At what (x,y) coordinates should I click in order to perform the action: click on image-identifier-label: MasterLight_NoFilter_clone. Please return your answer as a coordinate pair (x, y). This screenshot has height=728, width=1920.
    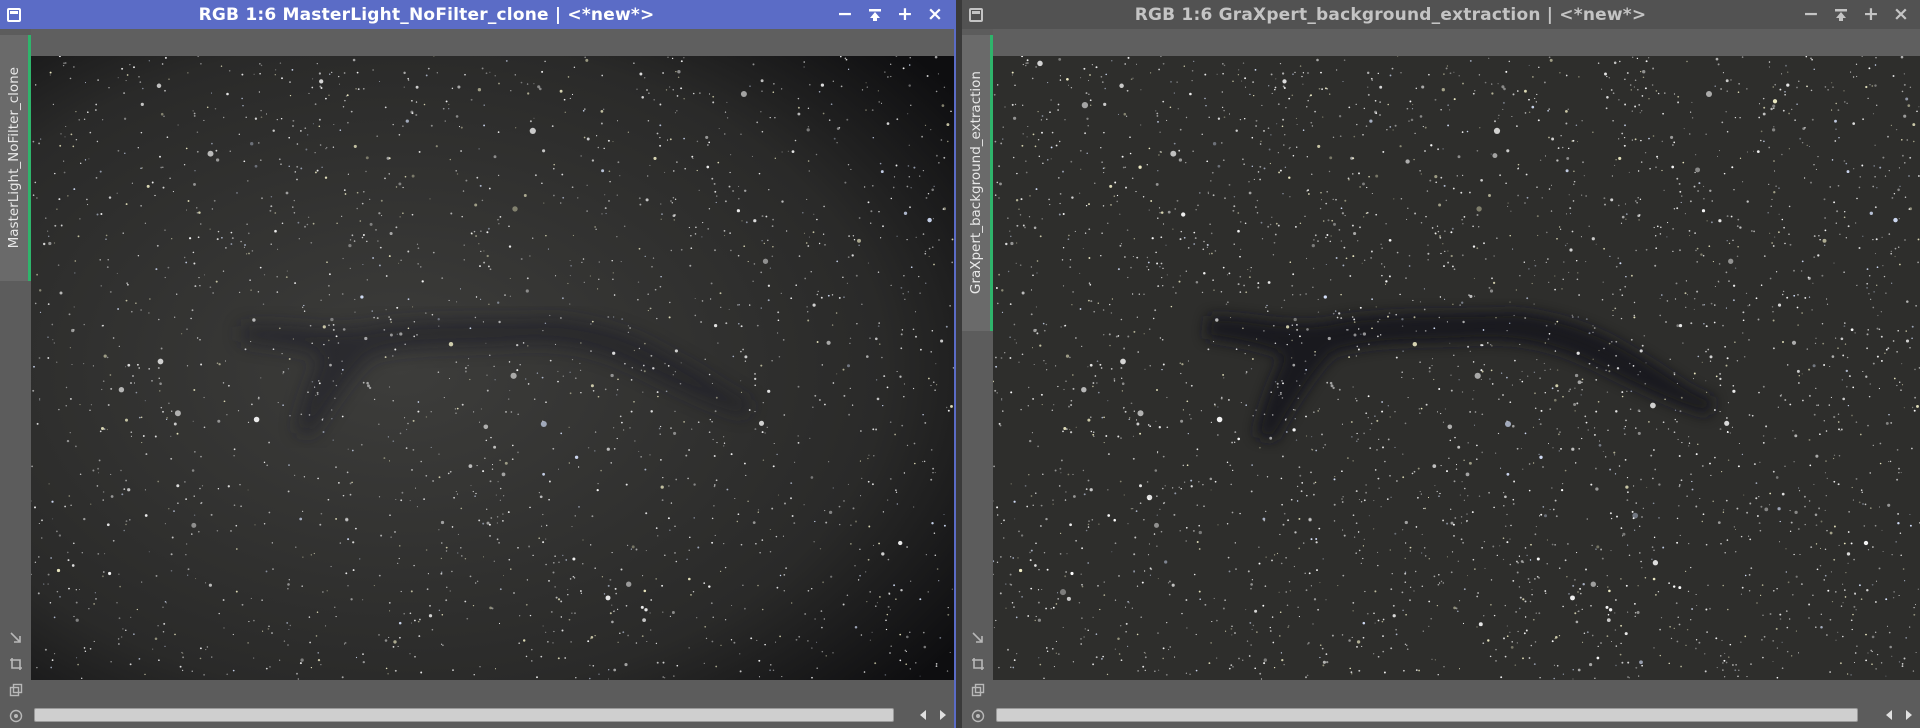
    Looking at the image, I should click on (14, 158).